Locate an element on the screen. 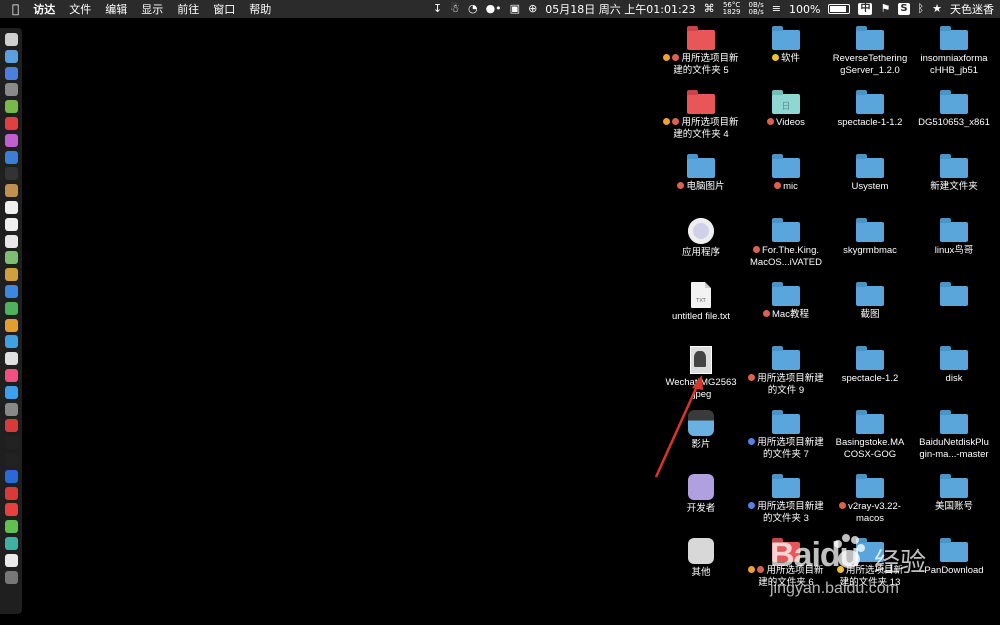 The image size is (1000, 625). baidu-watermark: Baidu 经验 jingyan.baidu.com is located at coordinates (885, 577).